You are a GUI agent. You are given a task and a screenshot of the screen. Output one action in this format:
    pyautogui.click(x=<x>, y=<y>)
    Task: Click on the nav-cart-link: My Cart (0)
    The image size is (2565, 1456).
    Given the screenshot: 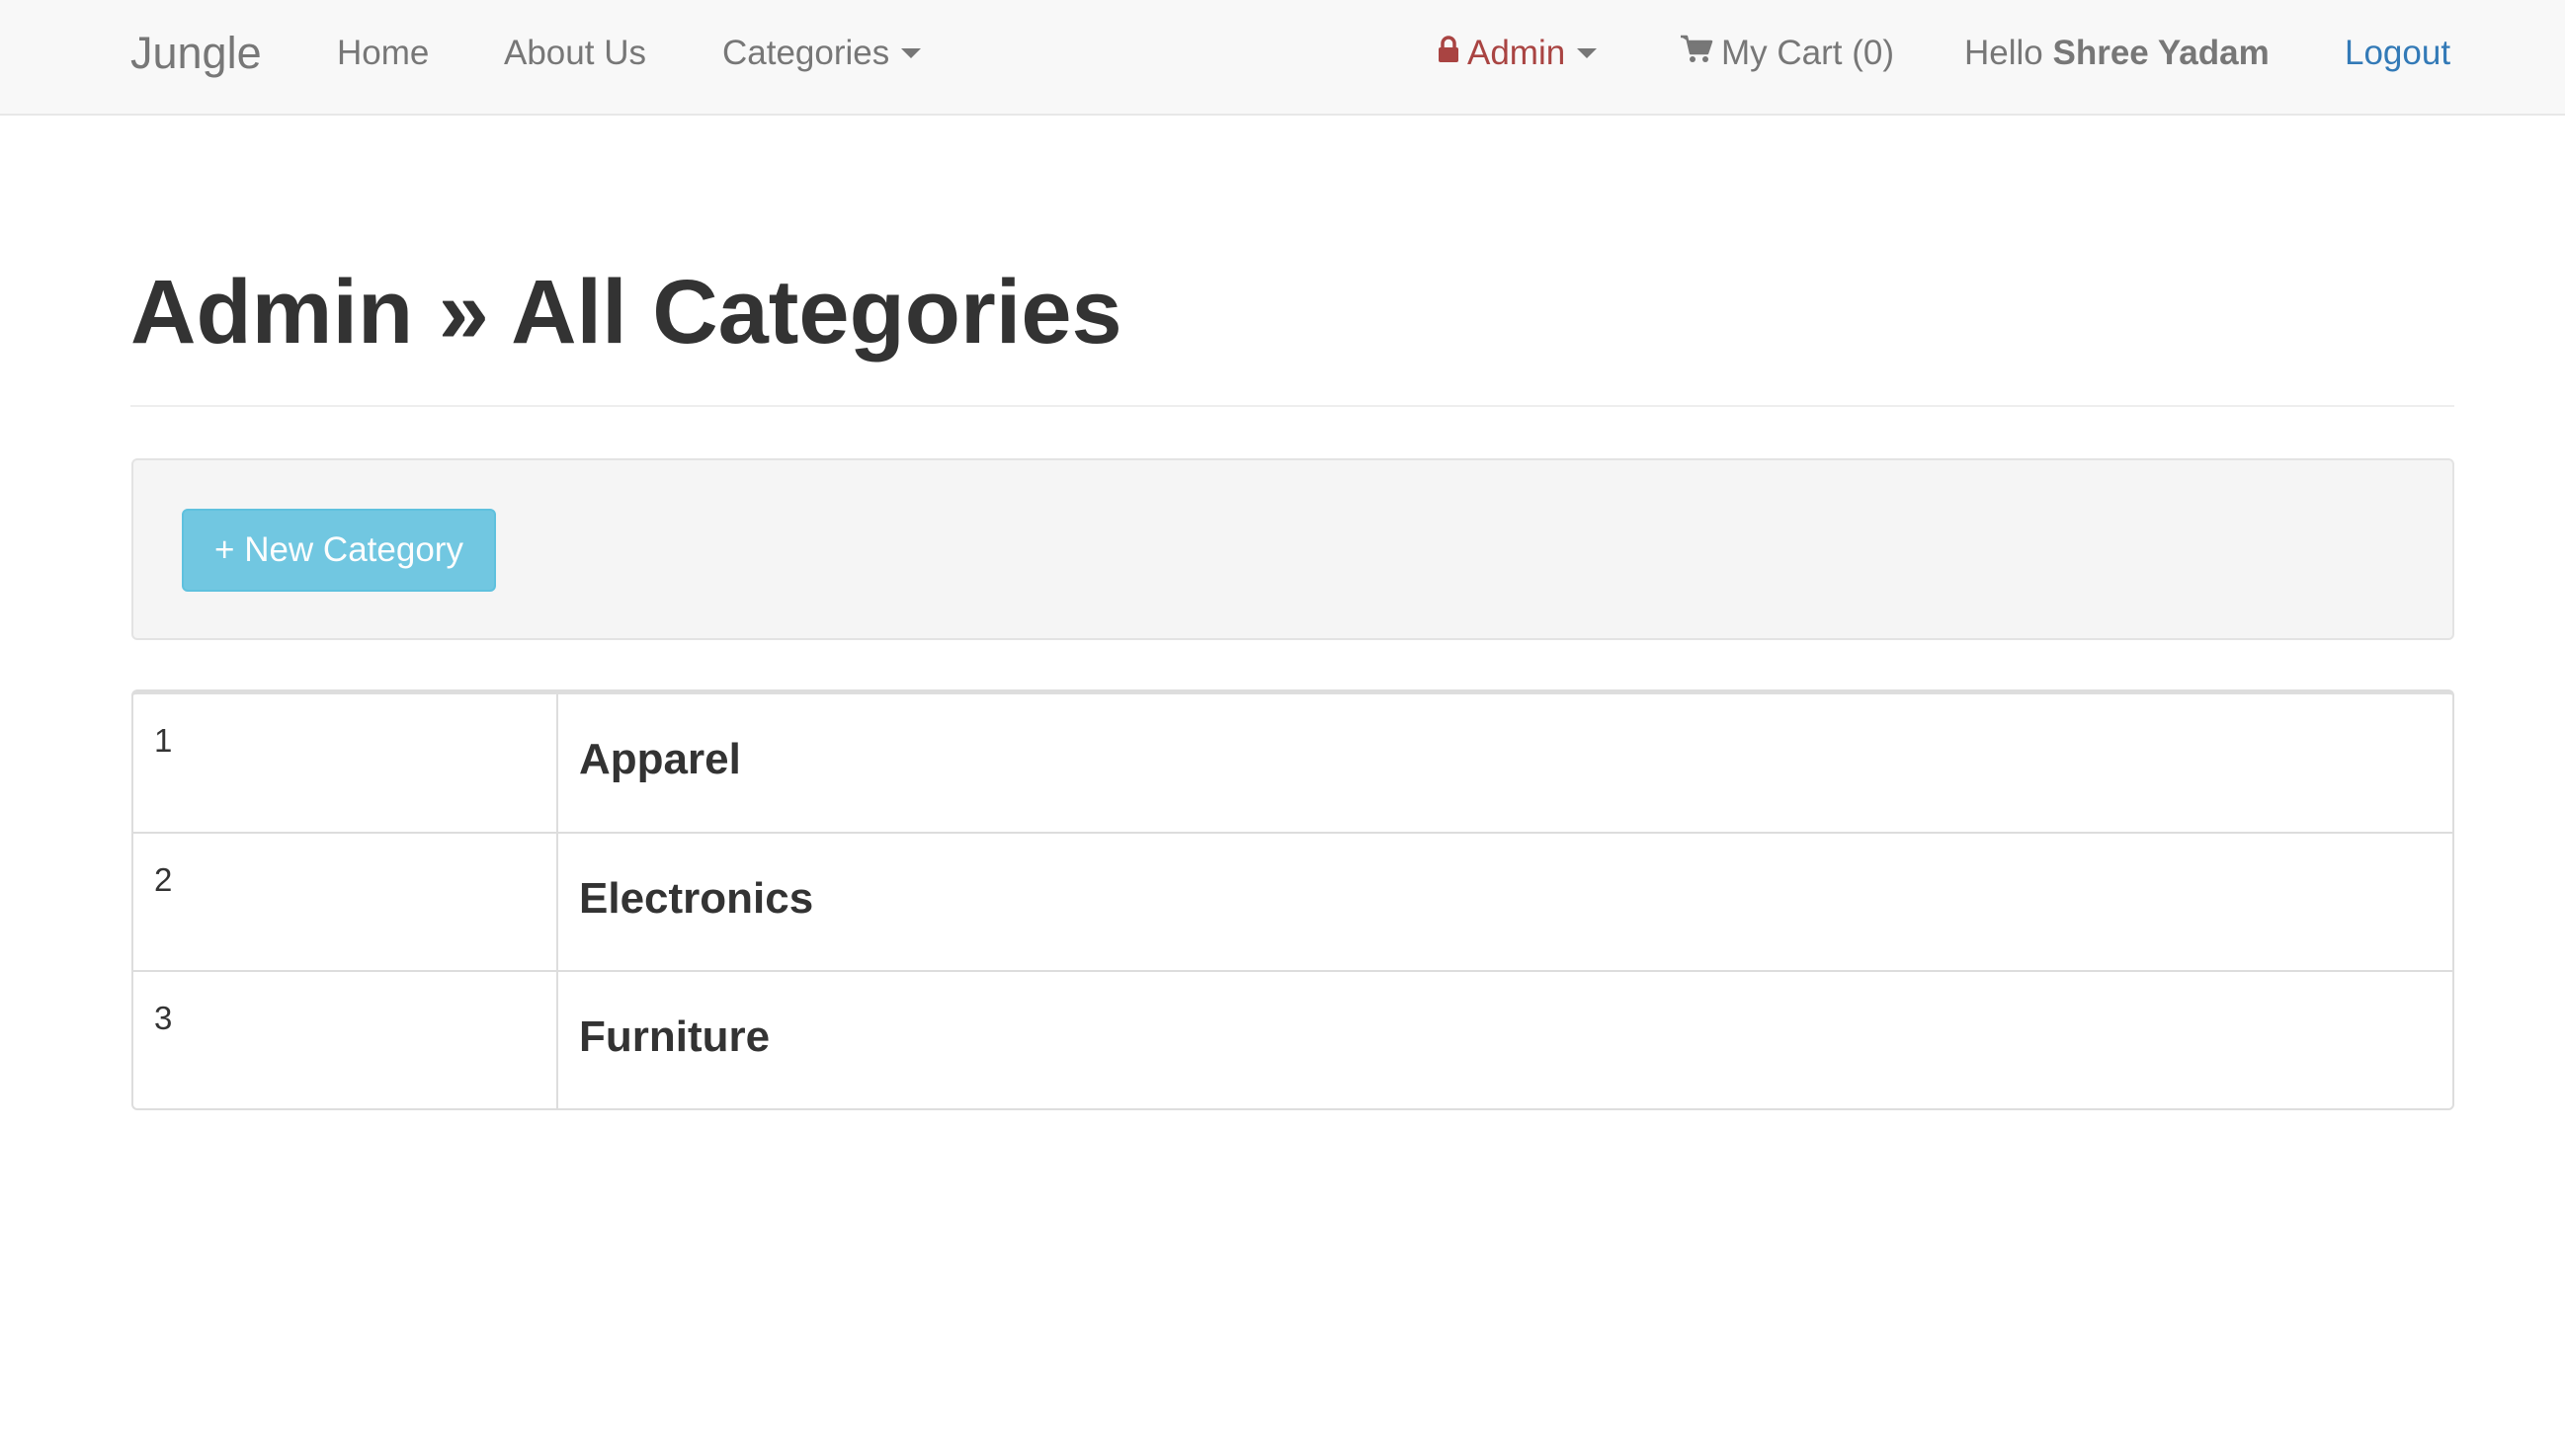 What is the action you would take?
    pyautogui.click(x=1787, y=53)
    